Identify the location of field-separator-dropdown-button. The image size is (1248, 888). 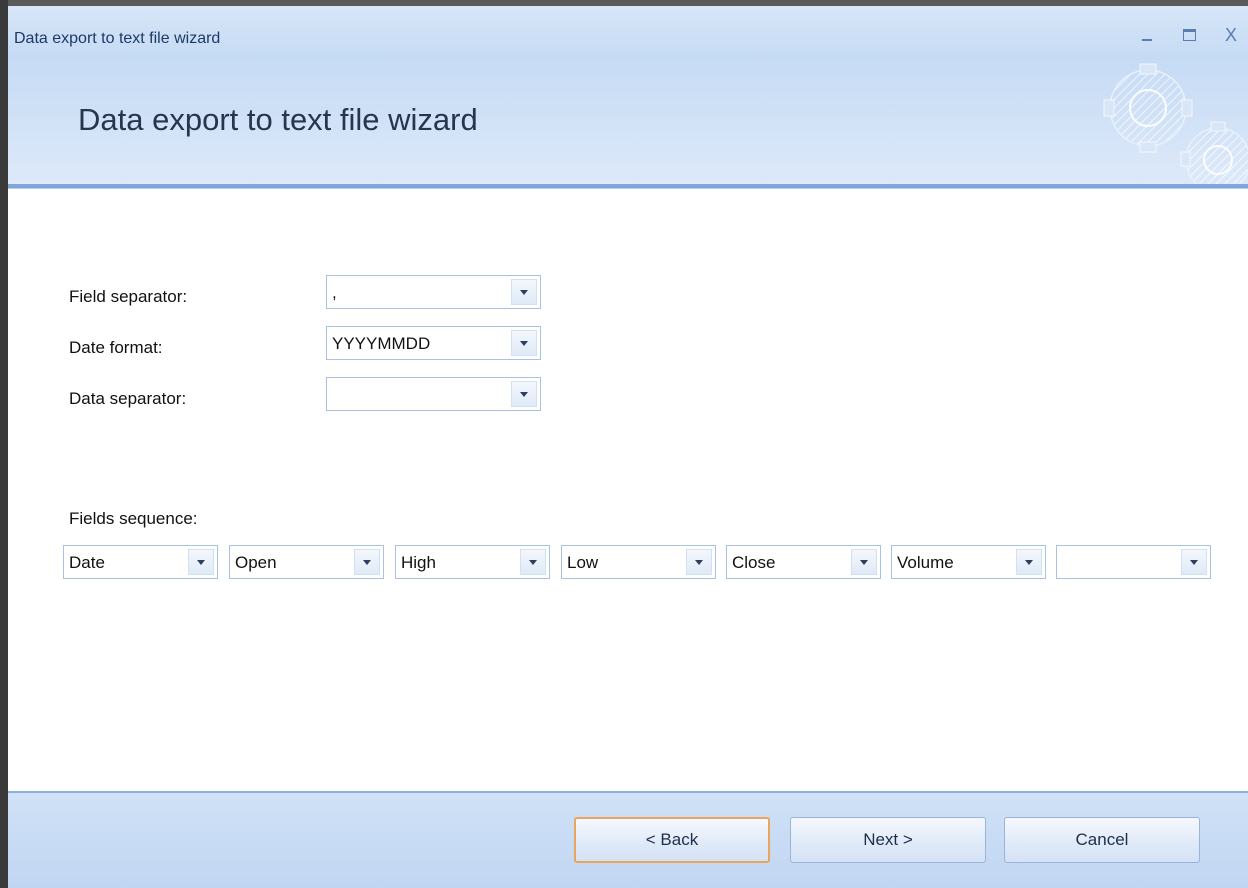
(524, 292).